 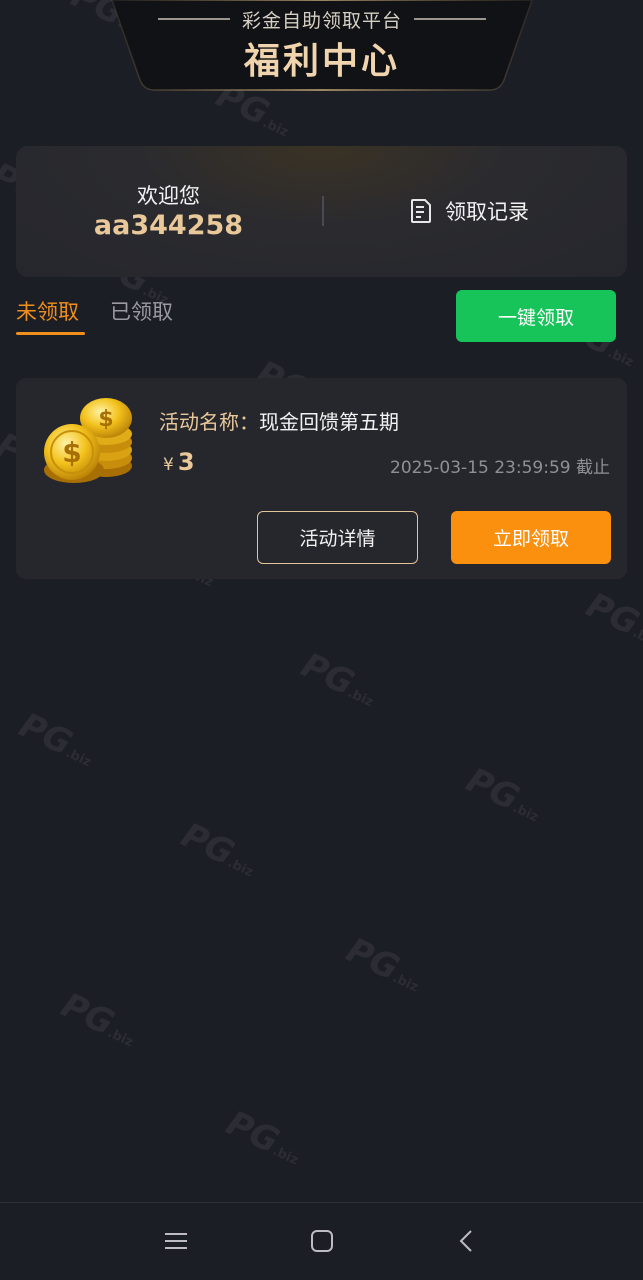 What do you see at coordinates (321, 21) in the screenshot?
I see `header-subtitle: 彩金自助领取平台` at bounding box center [321, 21].